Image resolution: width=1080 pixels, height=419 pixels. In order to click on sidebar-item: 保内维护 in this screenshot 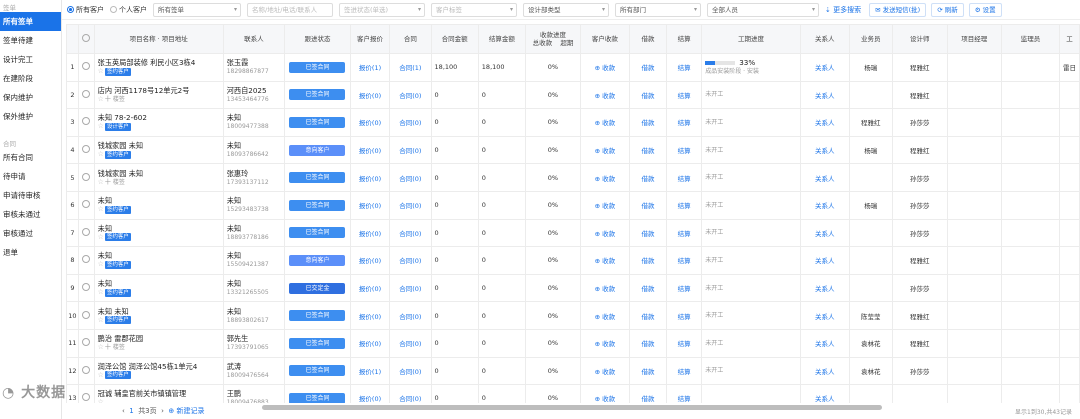, I will do `click(30, 97)`.